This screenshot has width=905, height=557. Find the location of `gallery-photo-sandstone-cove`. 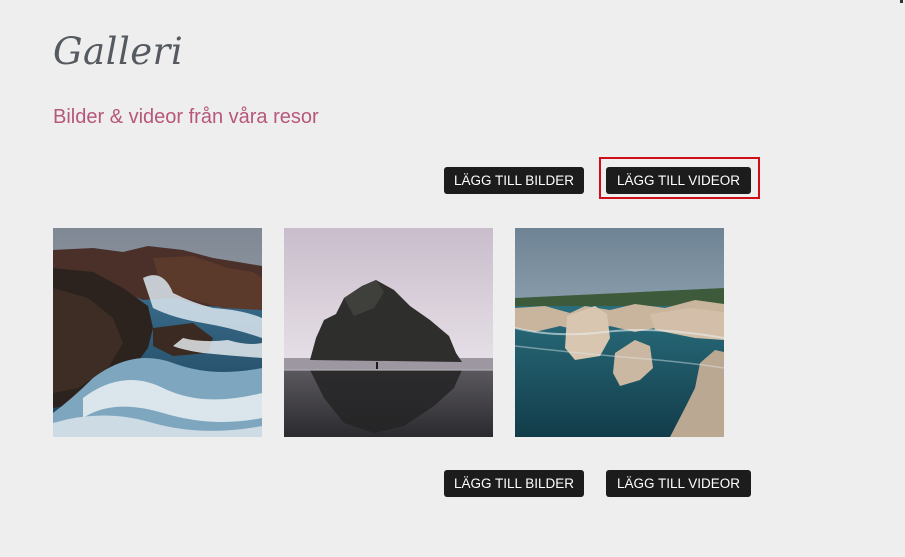

gallery-photo-sandstone-cove is located at coordinates (619, 332).